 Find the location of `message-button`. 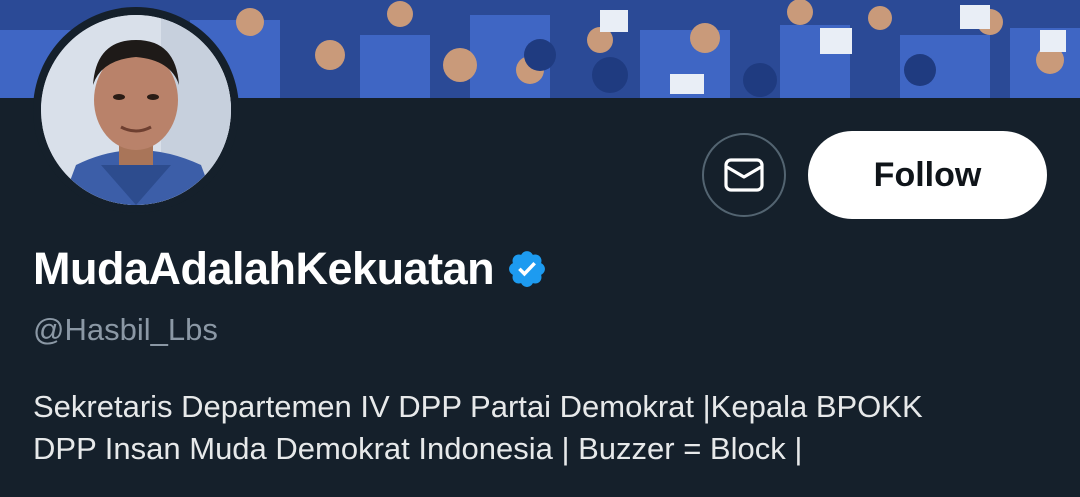

message-button is located at coordinates (744, 175).